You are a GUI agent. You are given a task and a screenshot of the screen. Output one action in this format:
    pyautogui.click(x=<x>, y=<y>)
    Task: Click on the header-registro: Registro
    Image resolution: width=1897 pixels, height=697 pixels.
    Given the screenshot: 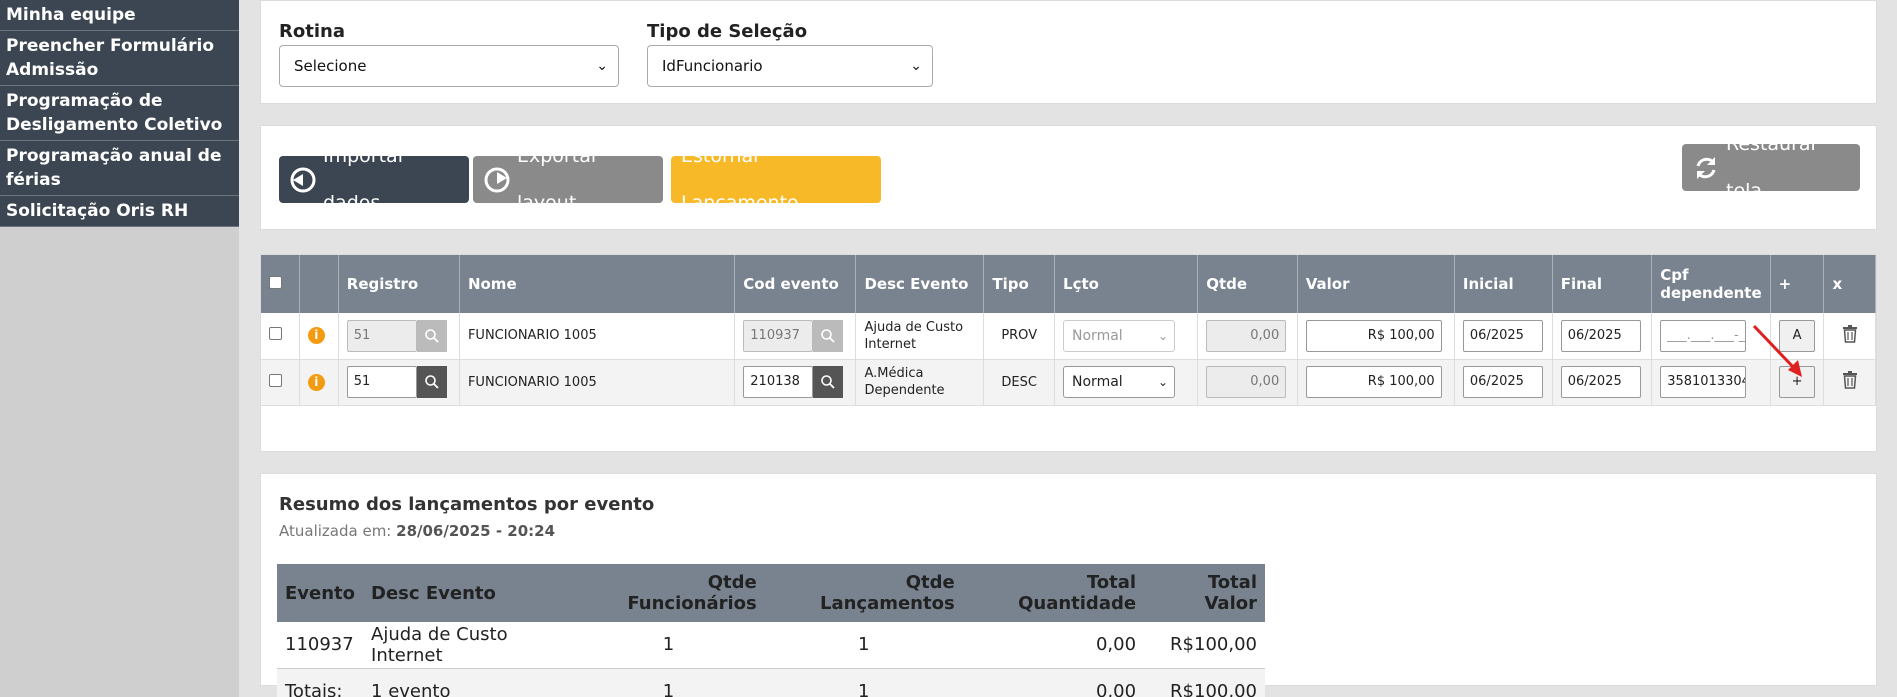 What is the action you would take?
    pyautogui.click(x=399, y=284)
    